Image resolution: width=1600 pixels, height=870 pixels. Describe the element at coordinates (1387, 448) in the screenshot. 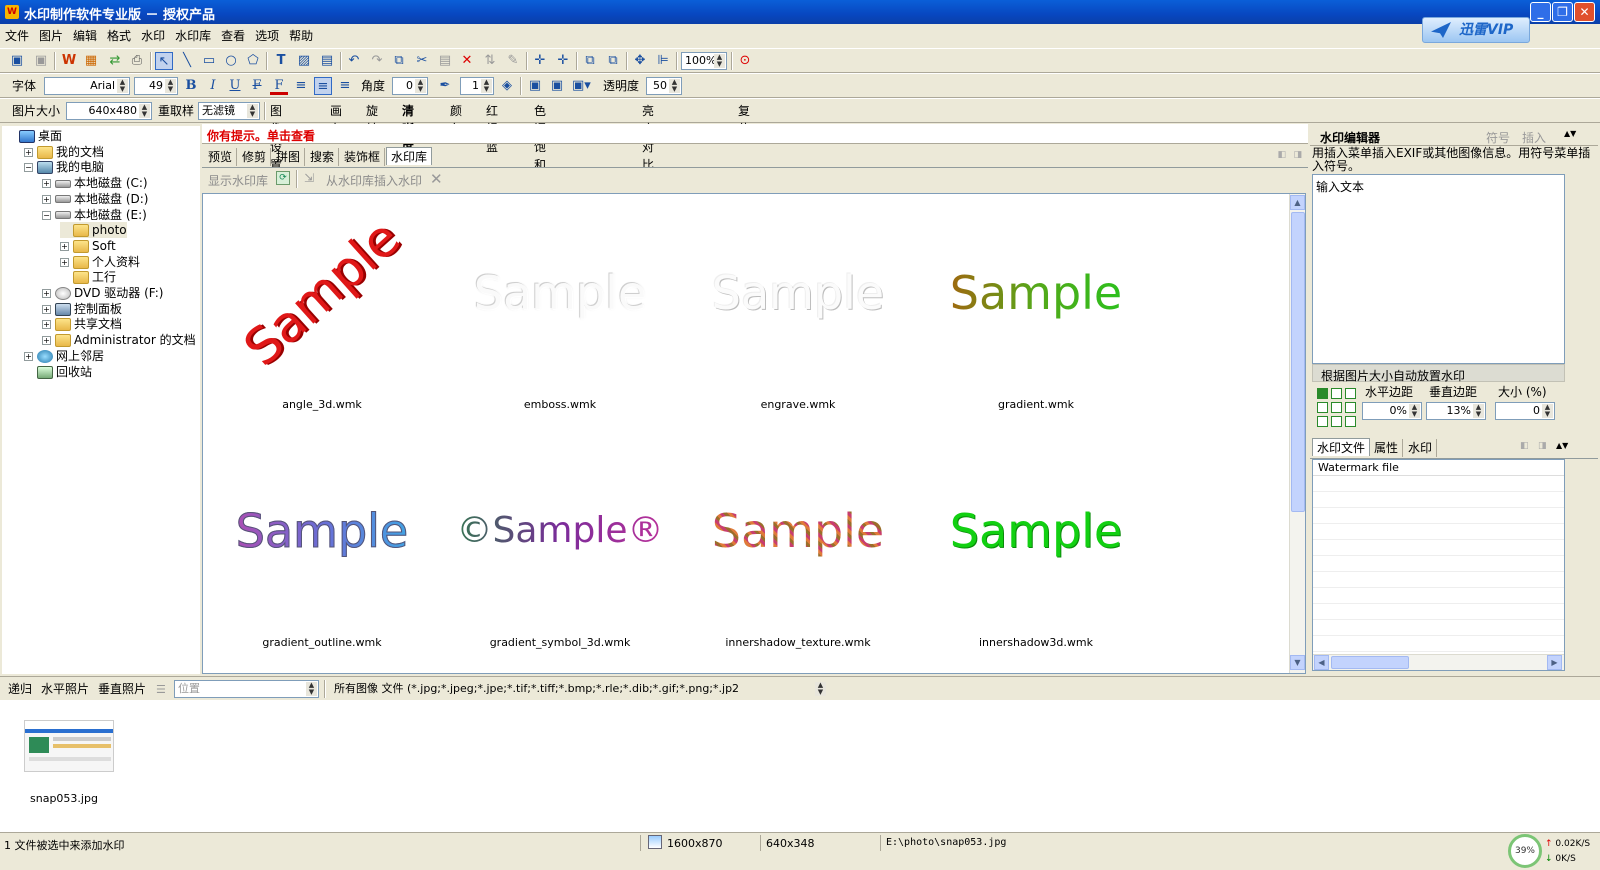

I see `right-tab-1: 属性` at that location.